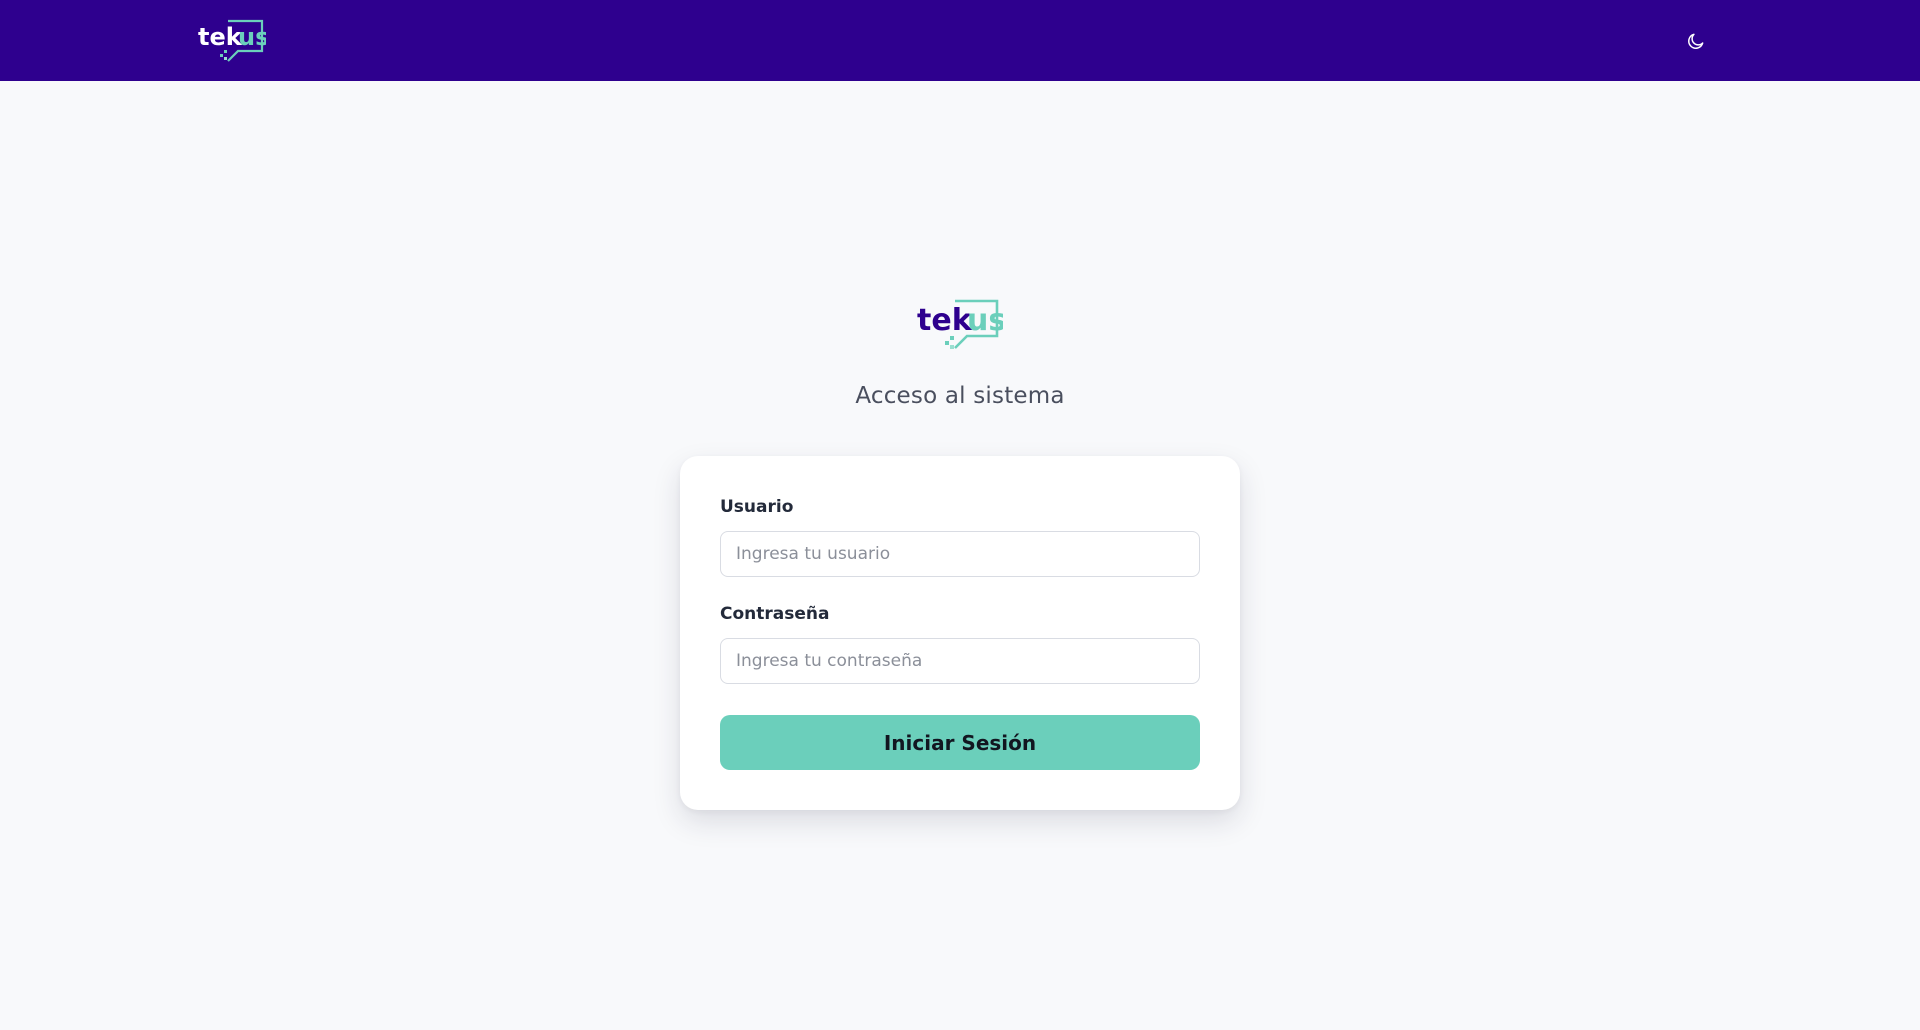 This screenshot has width=1920, height=1030. I want to click on username-input, so click(960, 554).